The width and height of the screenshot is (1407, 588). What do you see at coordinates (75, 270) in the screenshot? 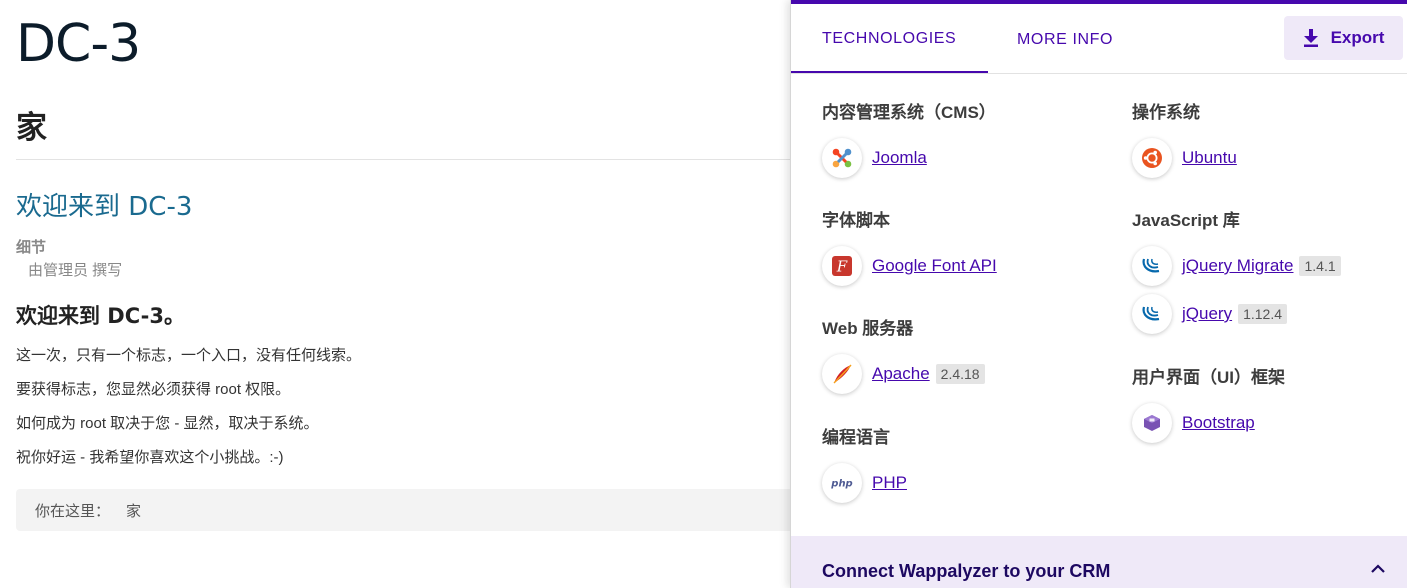
I see `details-author: 由管理员 撰写` at bounding box center [75, 270].